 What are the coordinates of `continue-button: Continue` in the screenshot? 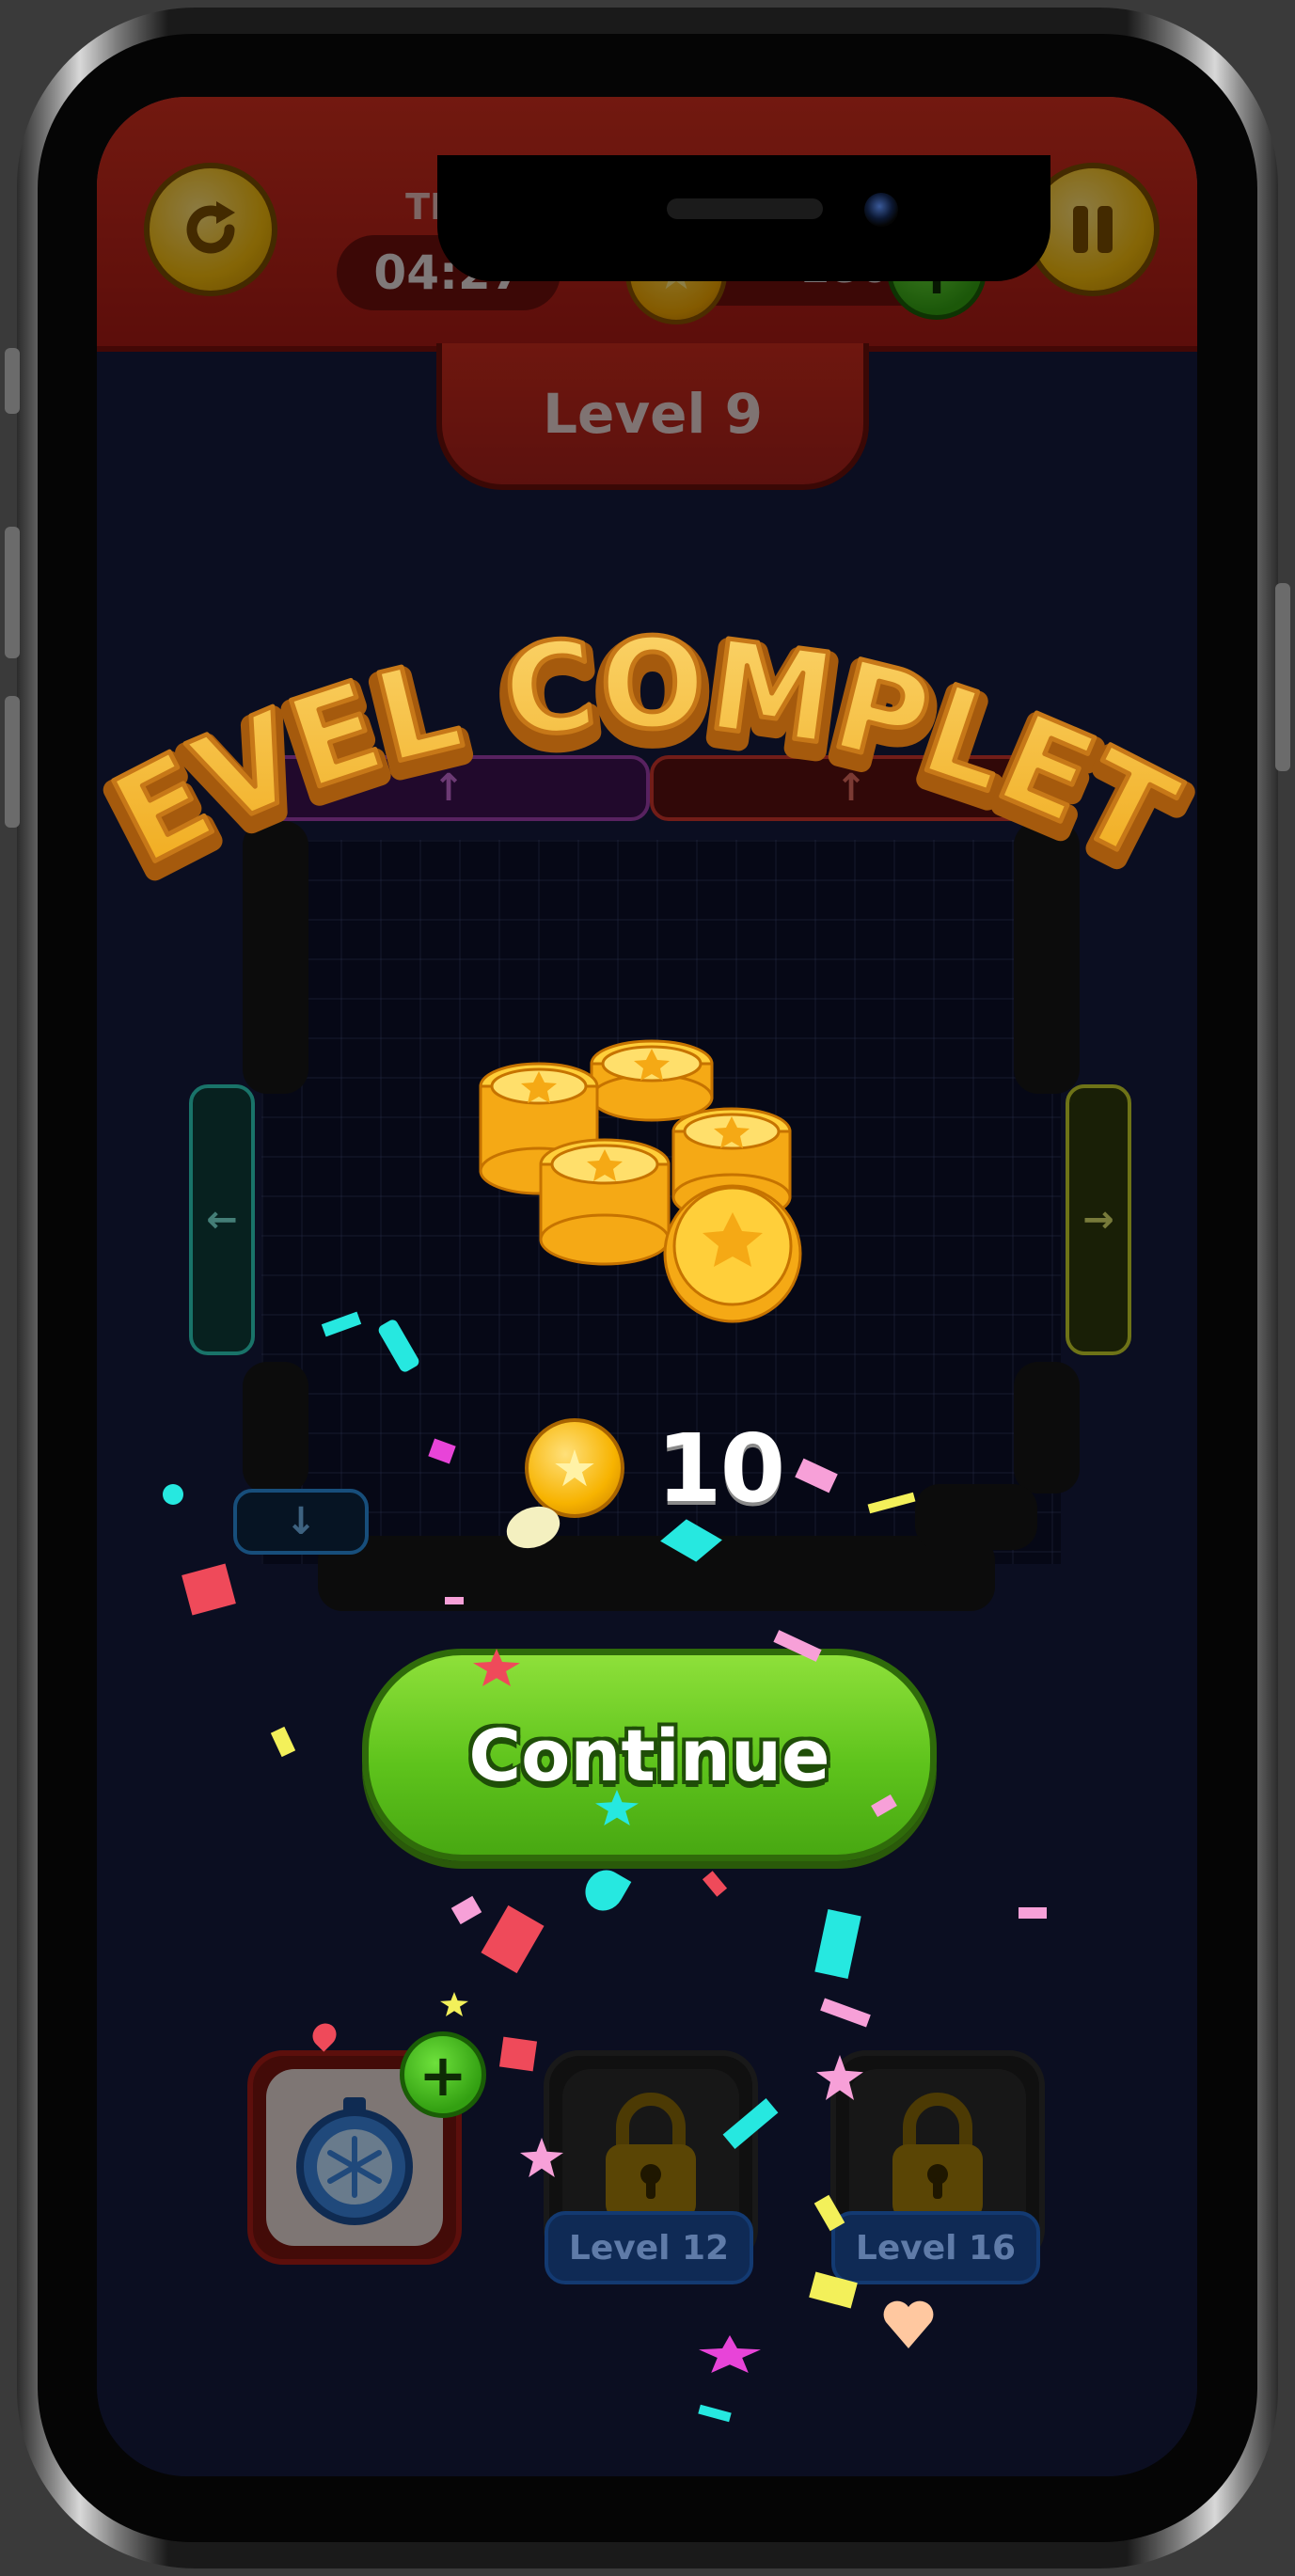 It's located at (650, 1755).